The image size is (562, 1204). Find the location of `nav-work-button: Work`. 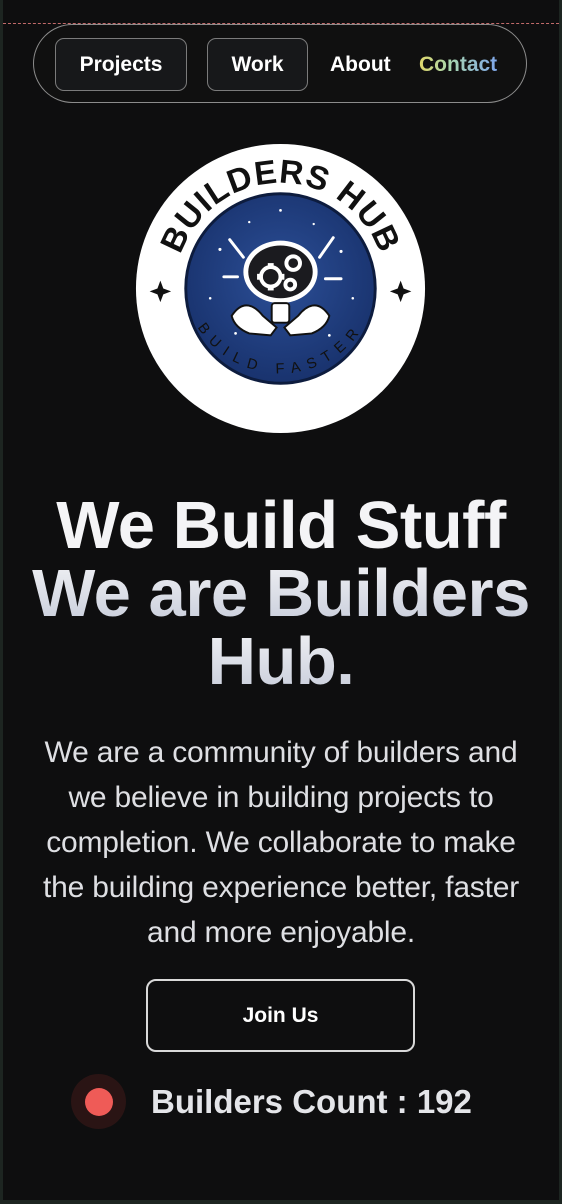

nav-work-button: Work is located at coordinates (257, 64).